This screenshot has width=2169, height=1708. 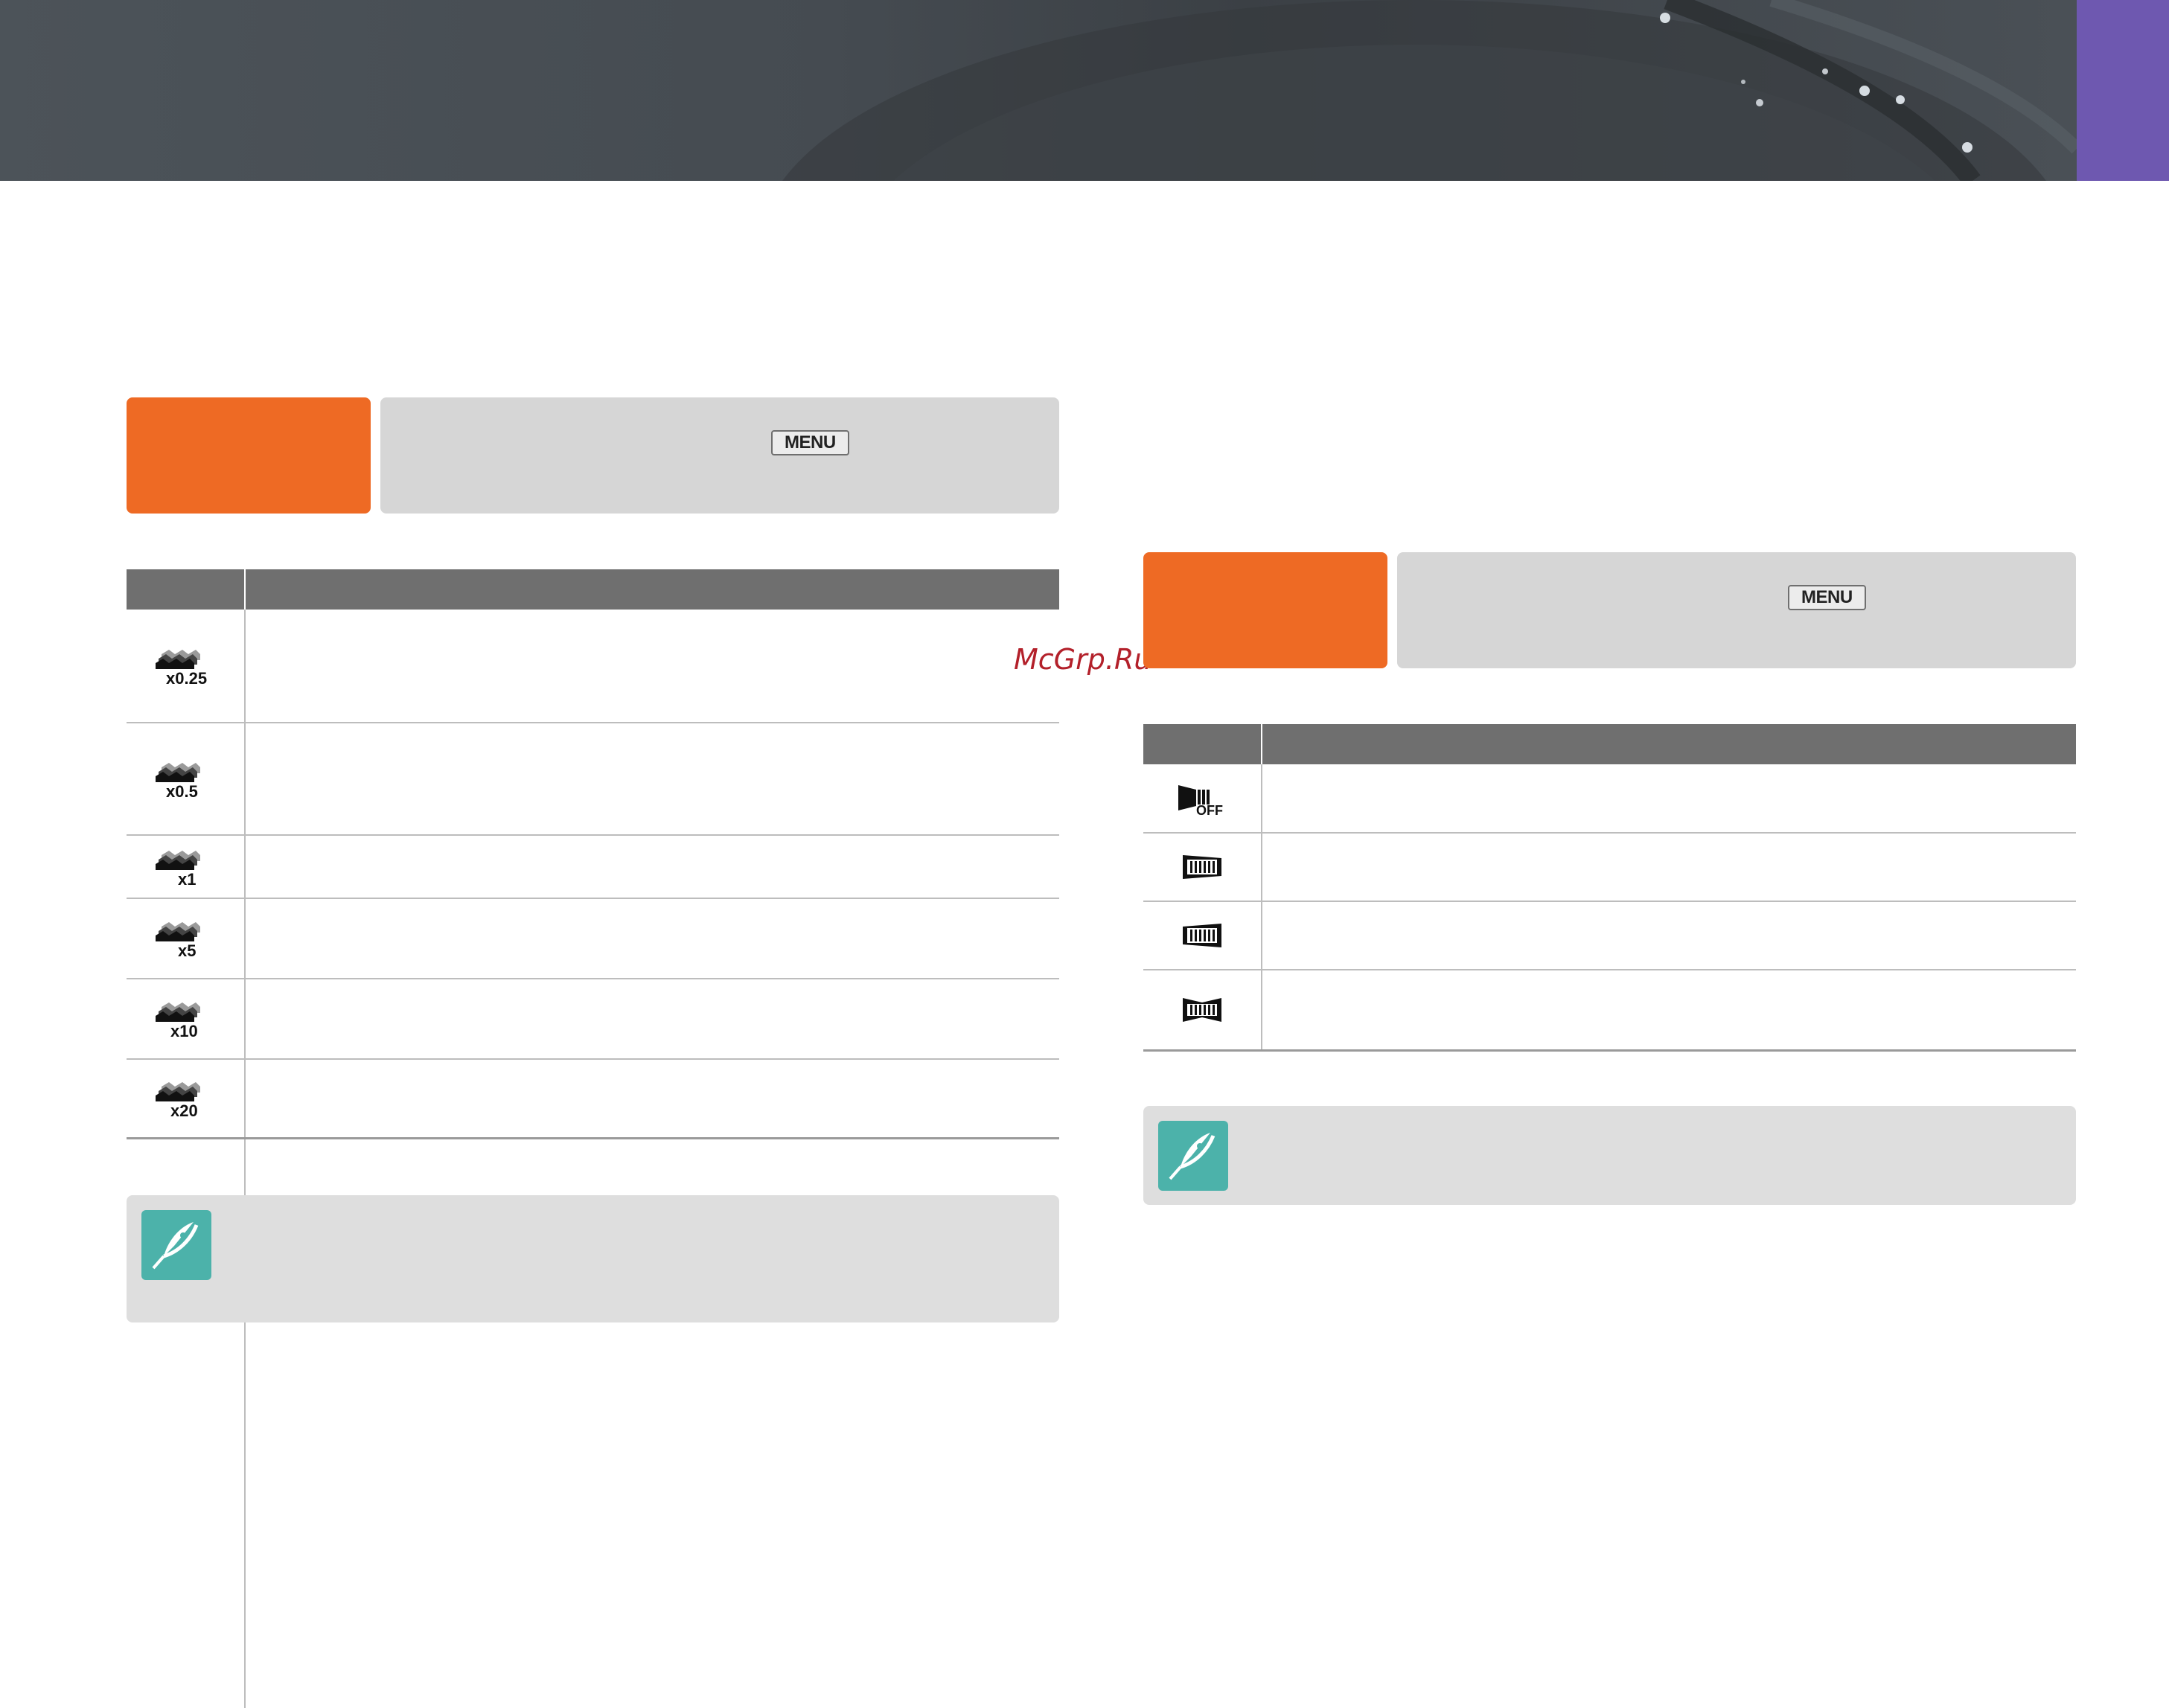 I want to click on timelapse-x10-icon: x10, so click(x=185, y=1019).